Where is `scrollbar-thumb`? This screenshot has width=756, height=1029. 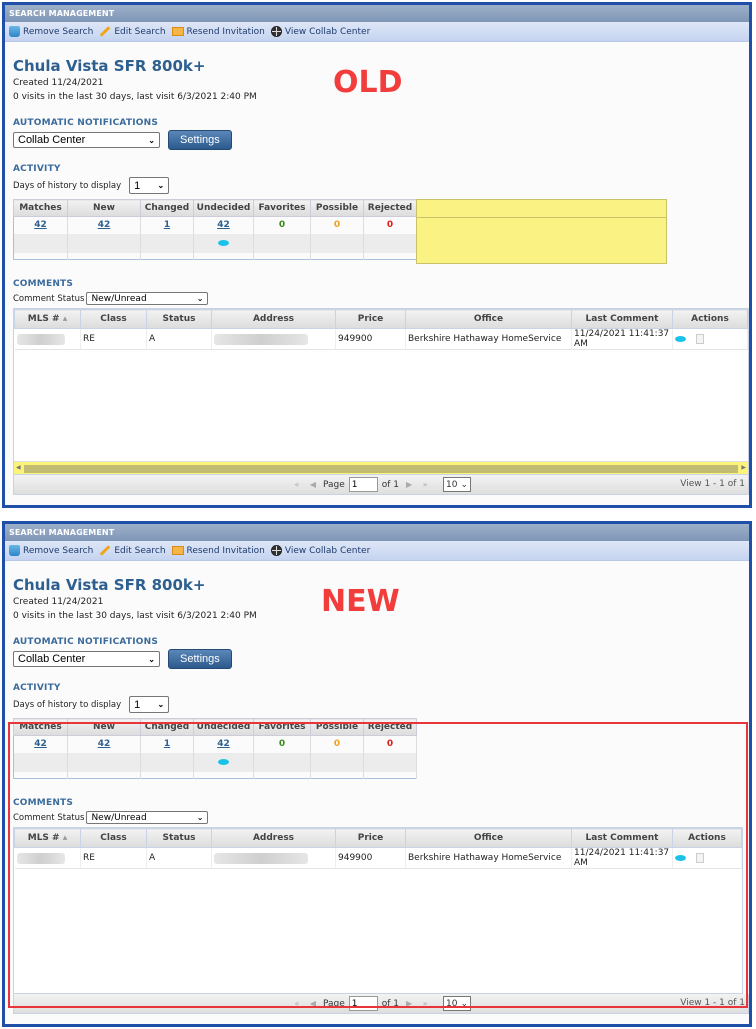 scrollbar-thumb is located at coordinates (381, 469).